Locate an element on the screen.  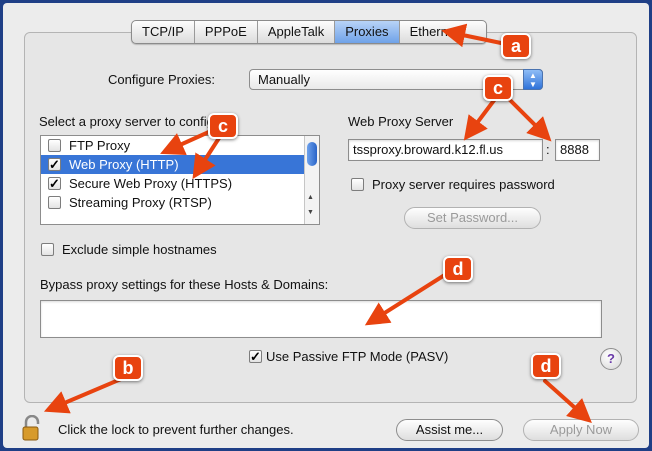
annotation-badge-d-bypass: d is located at coordinates (458, 269).